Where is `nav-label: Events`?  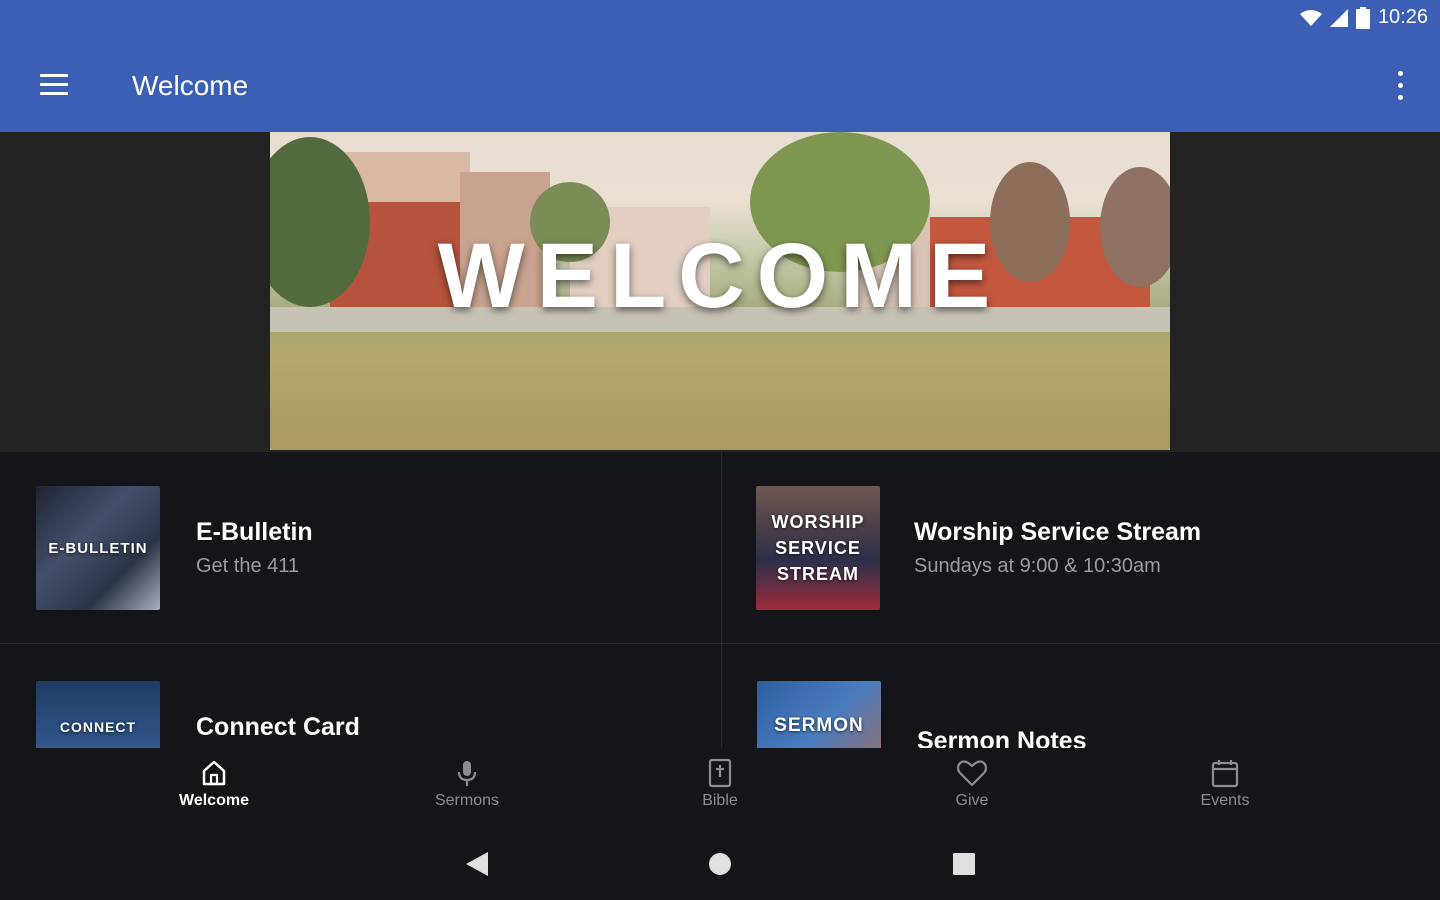 nav-label: Events is located at coordinates (1225, 800).